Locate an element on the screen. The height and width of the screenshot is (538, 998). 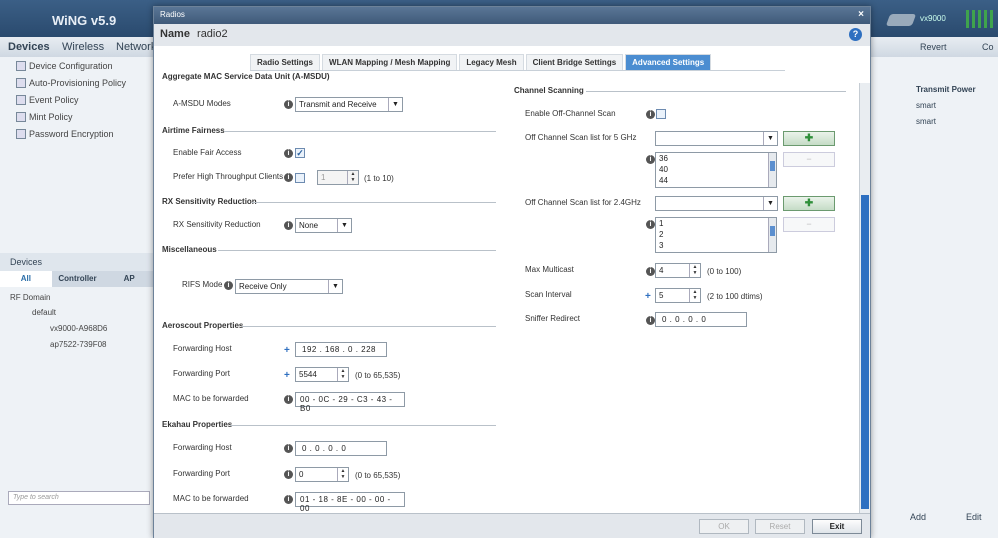
max-multicast-hint: (0 to 100) is located at coordinates (724, 271).